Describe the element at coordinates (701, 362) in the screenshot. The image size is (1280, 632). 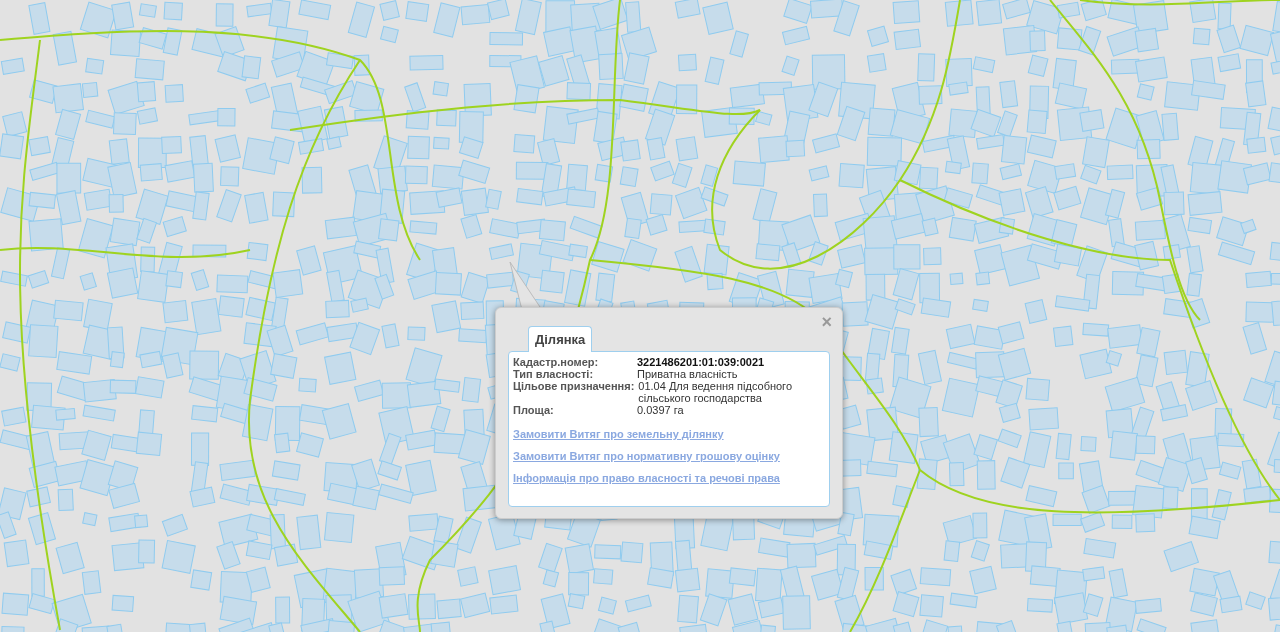
I see `field-value: 3221486201:01:039:0021` at that location.